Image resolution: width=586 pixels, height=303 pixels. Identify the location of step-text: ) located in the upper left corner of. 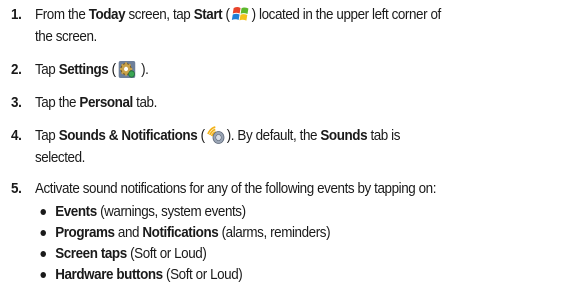
(346, 15).